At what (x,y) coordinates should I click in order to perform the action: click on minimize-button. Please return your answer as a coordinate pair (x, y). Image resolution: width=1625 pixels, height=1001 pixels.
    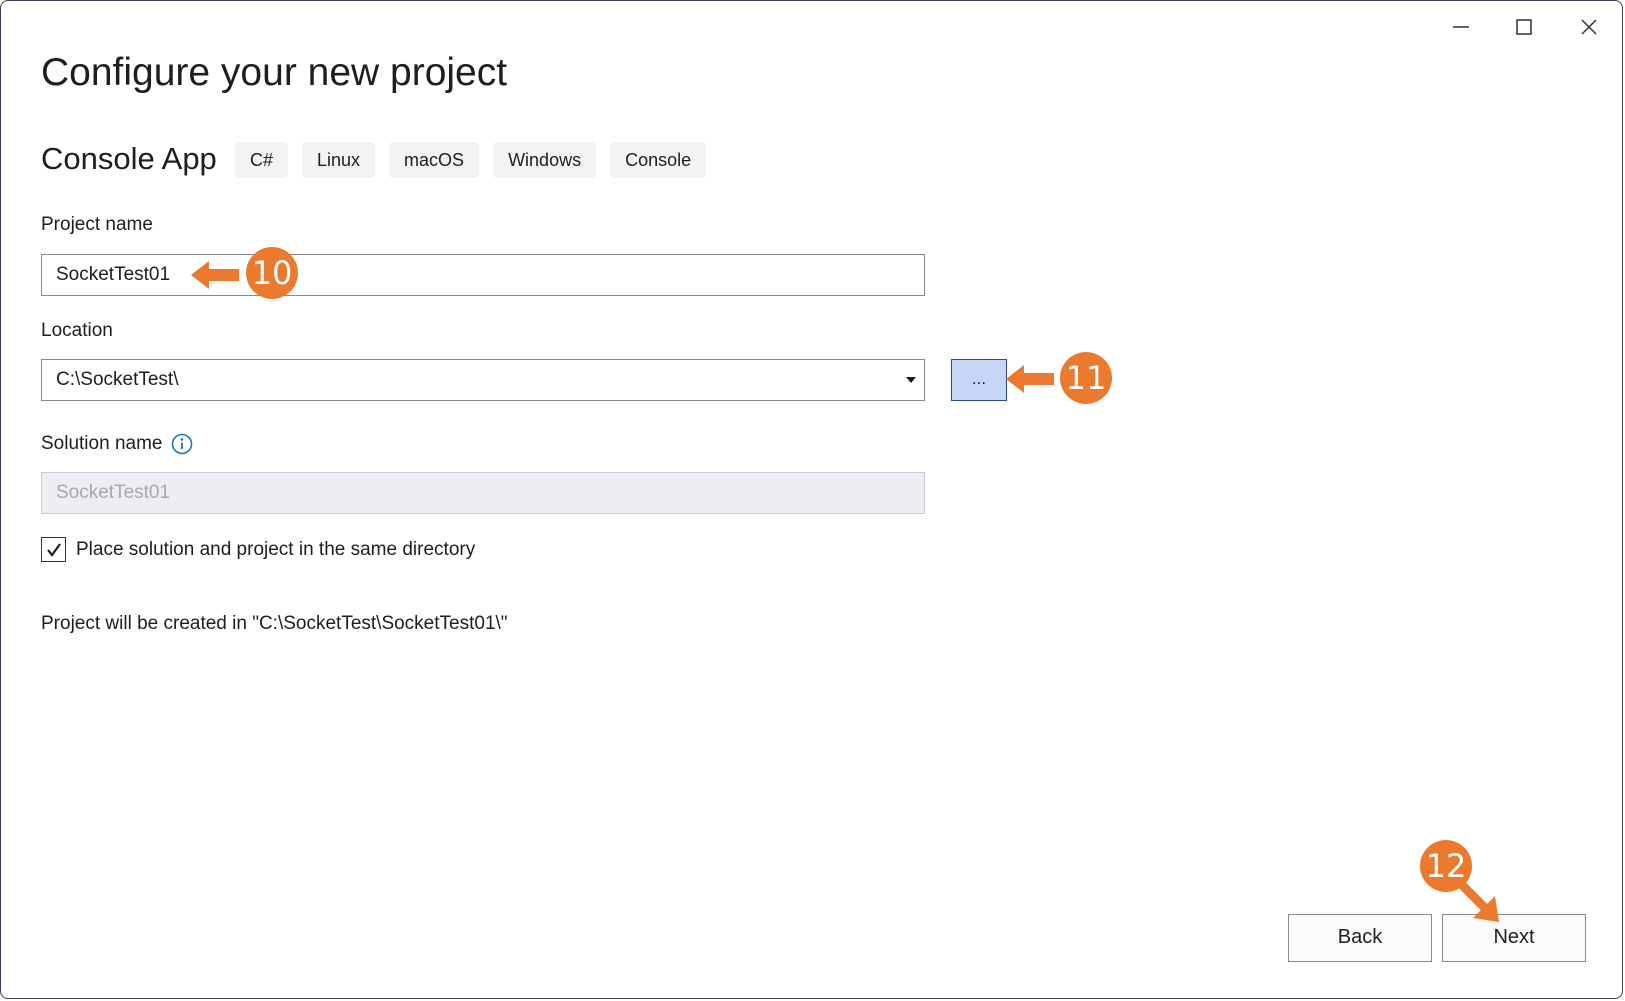
    Looking at the image, I should click on (1461, 27).